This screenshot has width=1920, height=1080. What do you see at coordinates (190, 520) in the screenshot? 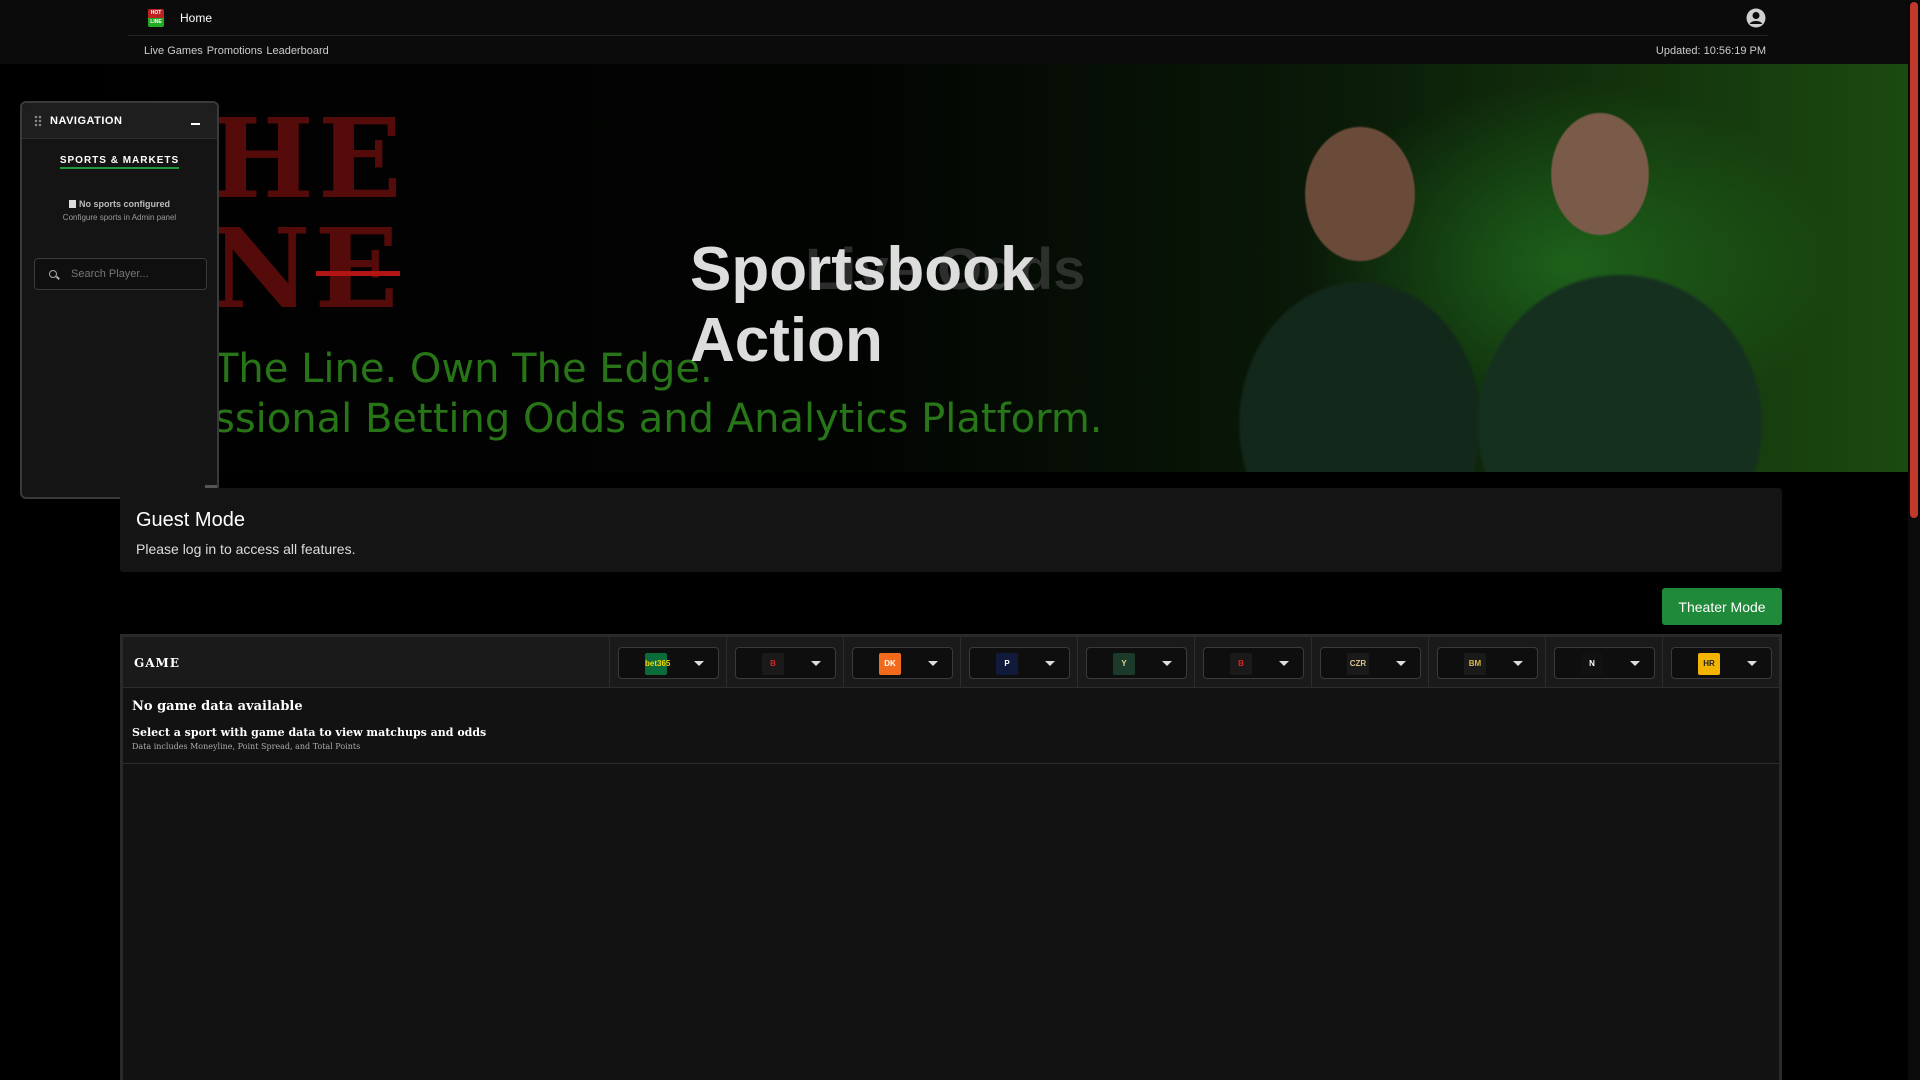
I see `guest-mode-title: Guest Mode` at bounding box center [190, 520].